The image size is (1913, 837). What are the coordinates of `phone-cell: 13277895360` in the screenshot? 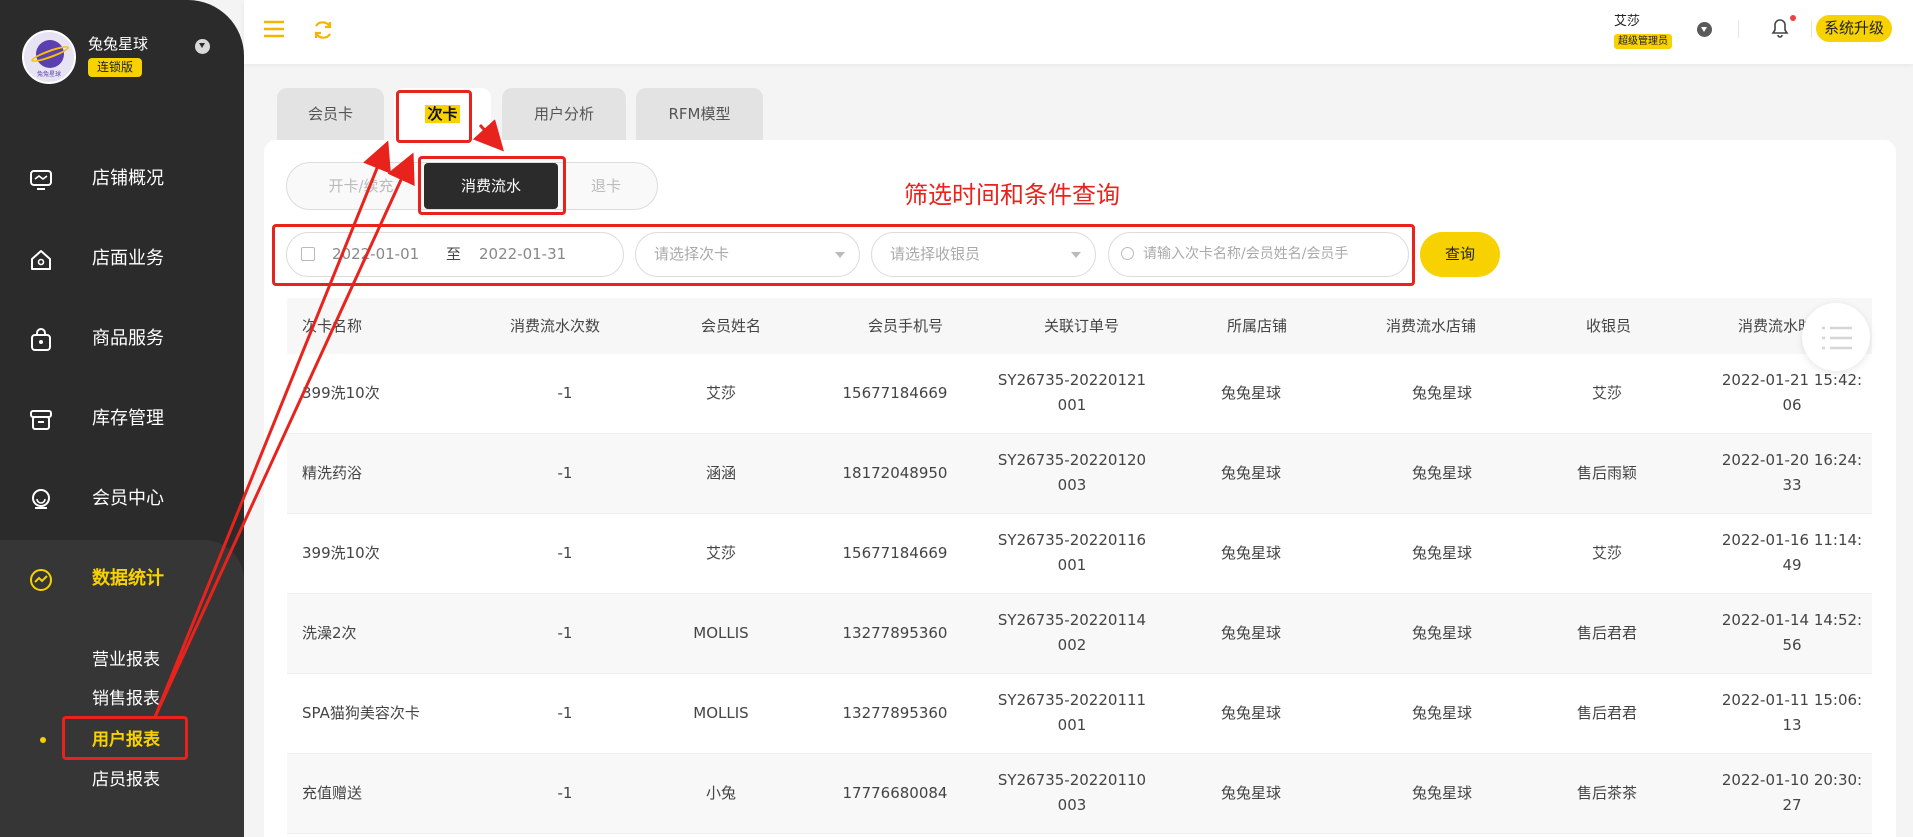 It's located at (895, 713).